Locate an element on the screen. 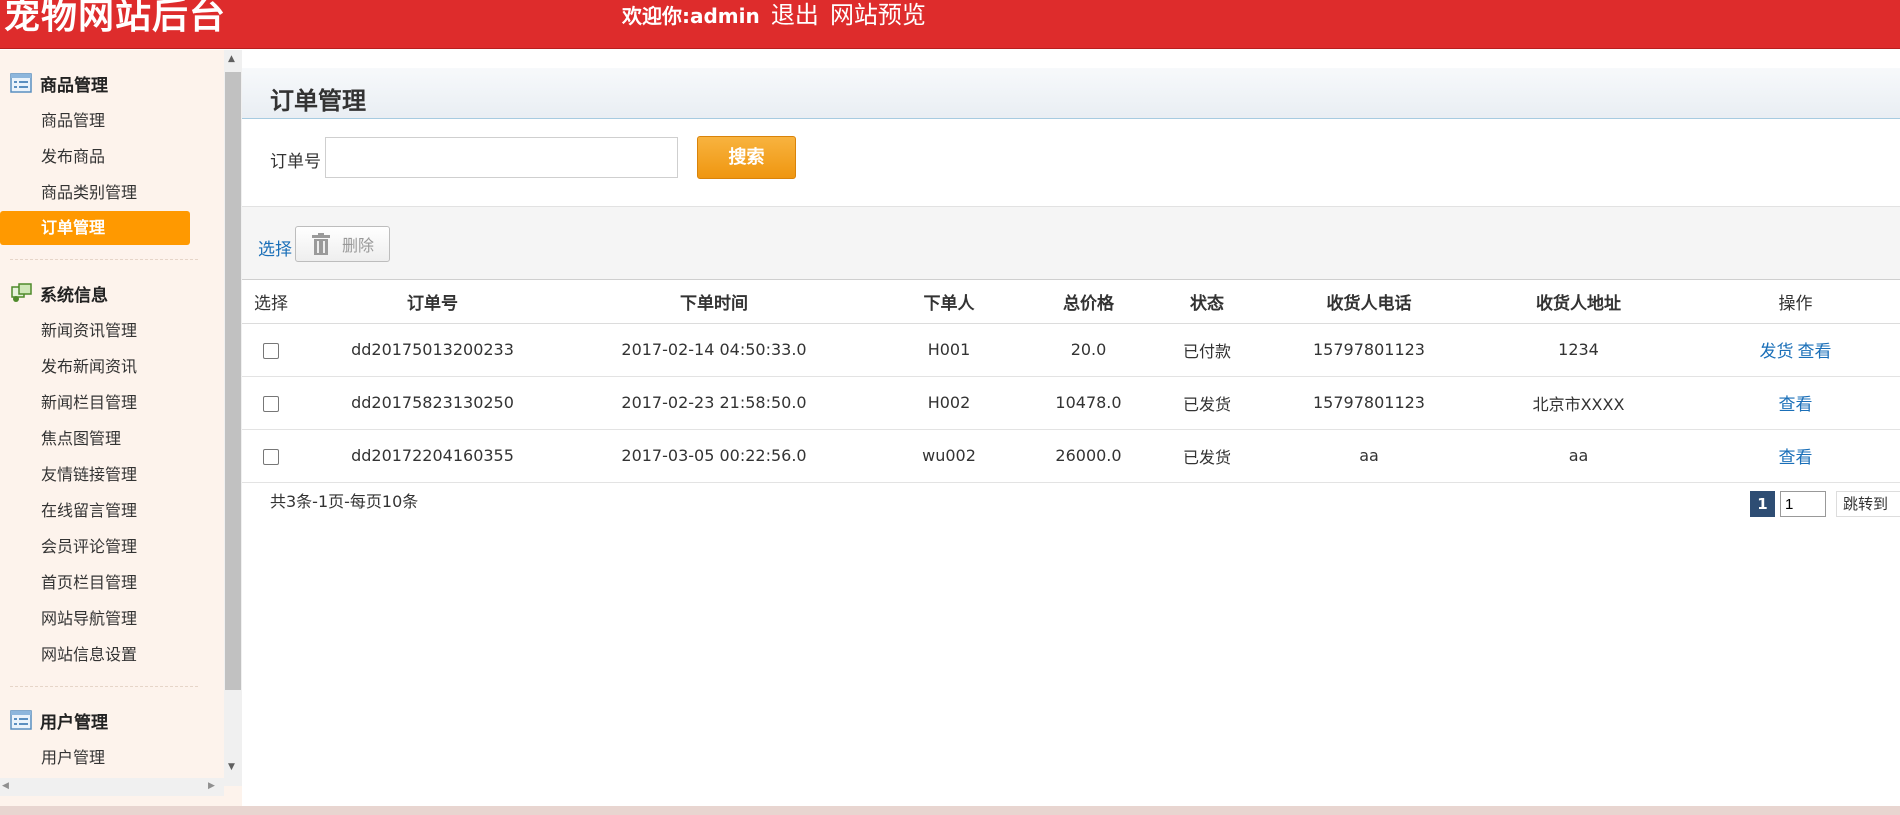 This screenshot has width=1900, height=815. sidebar-group-title: 系统信息 is located at coordinates (74, 295).